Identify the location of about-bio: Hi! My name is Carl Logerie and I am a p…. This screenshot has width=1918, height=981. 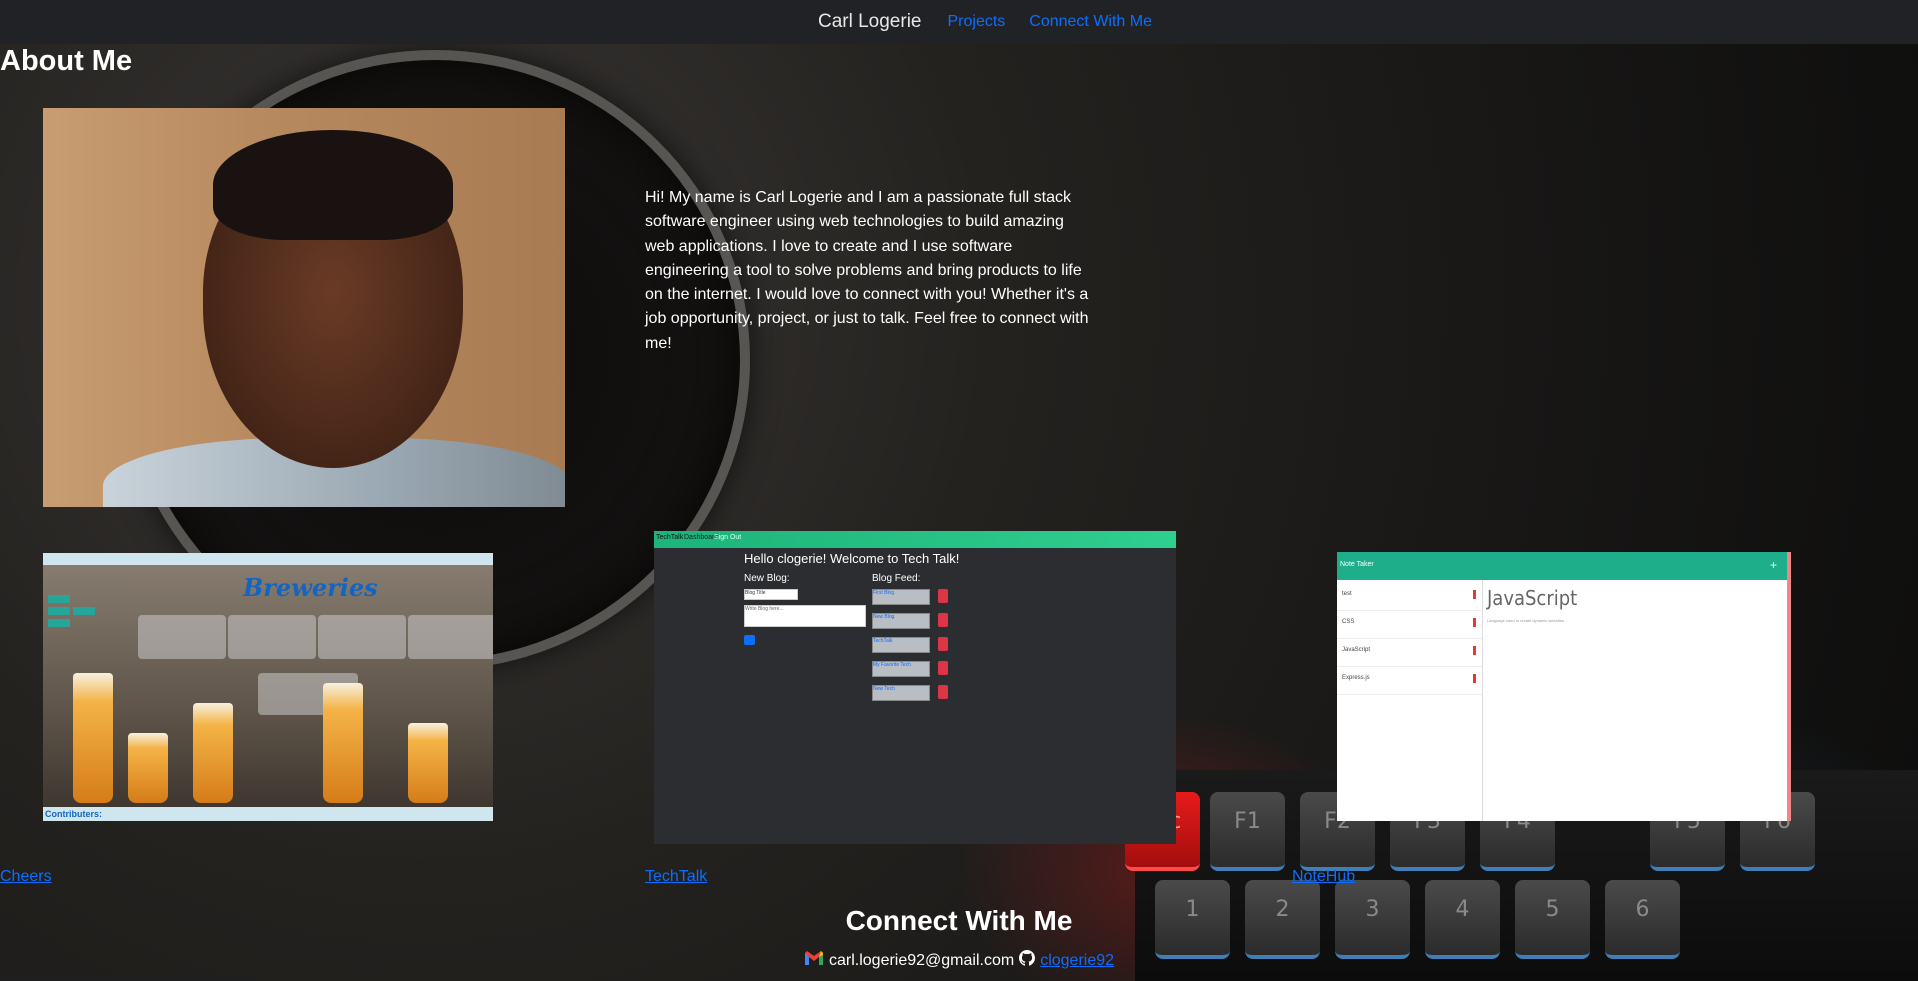
(867, 270).